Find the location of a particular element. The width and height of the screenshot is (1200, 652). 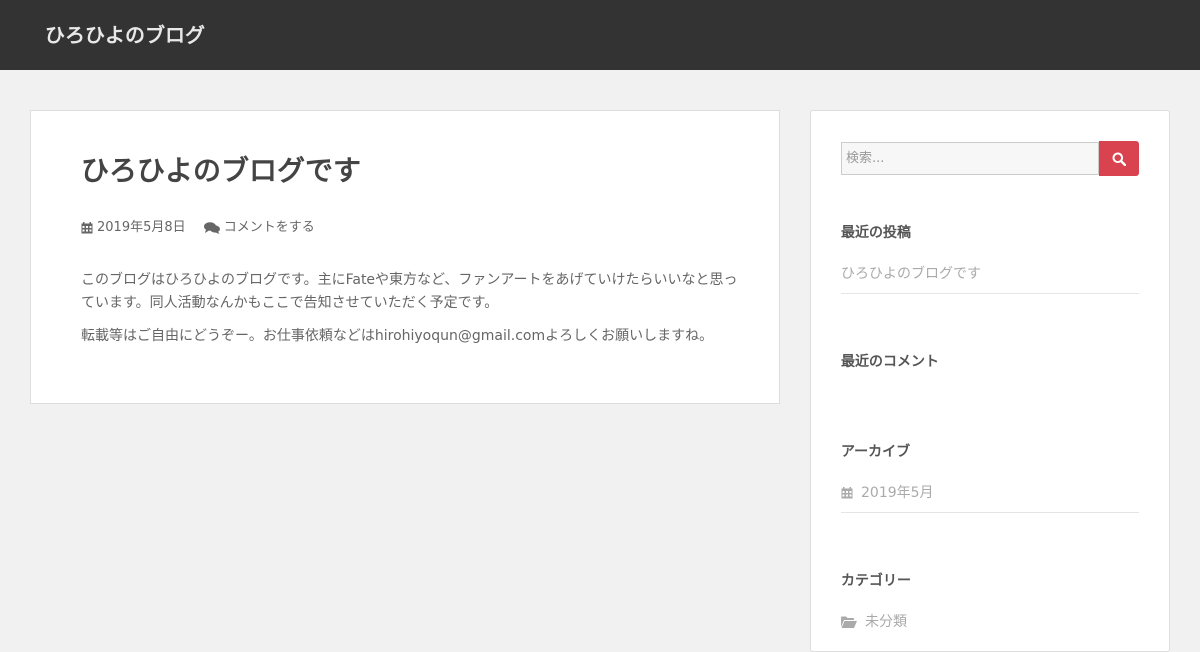

categories-title: カテゴリー is located at coordinates (876, 581).